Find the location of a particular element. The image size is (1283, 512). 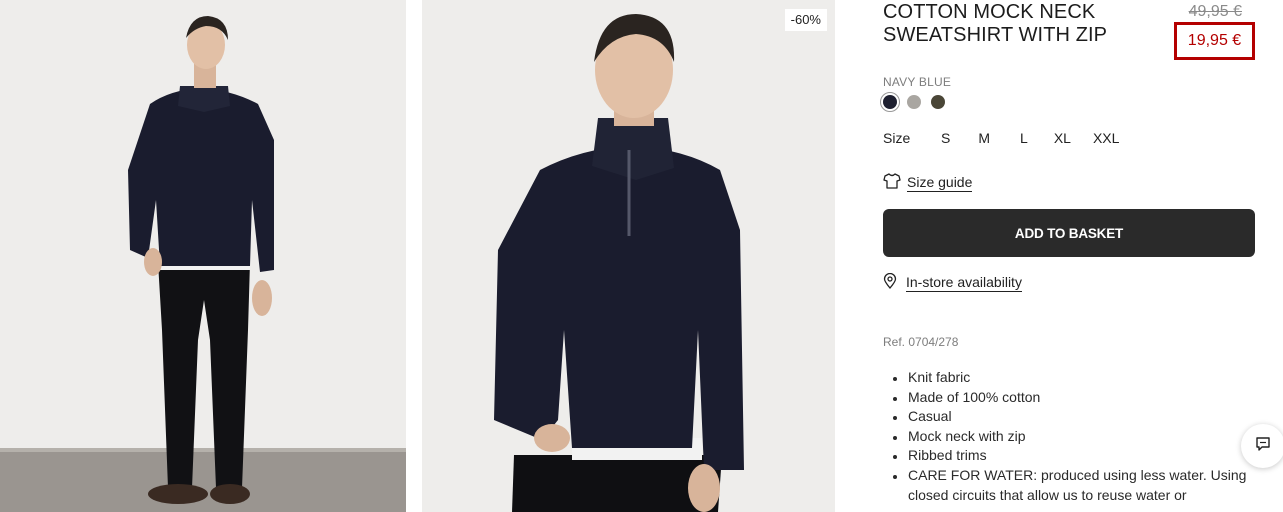

in-store-availability-link: In-store availability is located at coordinates (952, 282).